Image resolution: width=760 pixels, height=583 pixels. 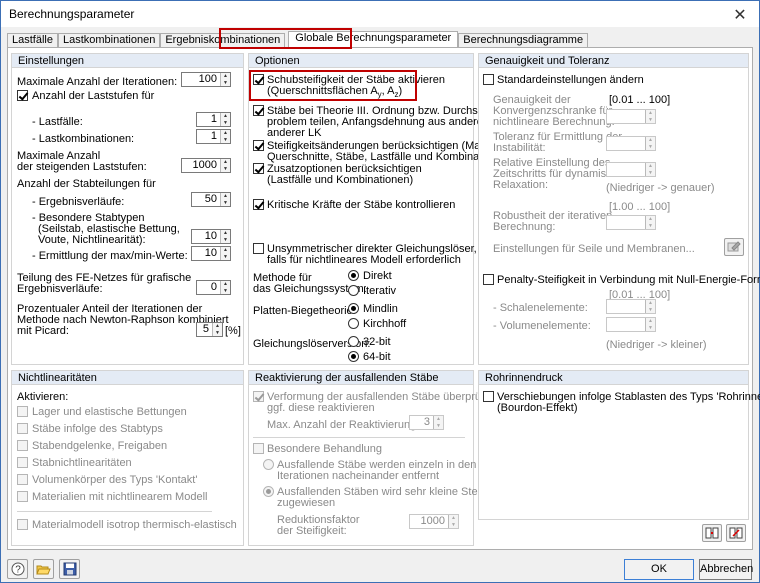 What do you see at coordinates (712, 533) in the screenshot?
I see `import-defaults-button` at bounding box center [712, 533].